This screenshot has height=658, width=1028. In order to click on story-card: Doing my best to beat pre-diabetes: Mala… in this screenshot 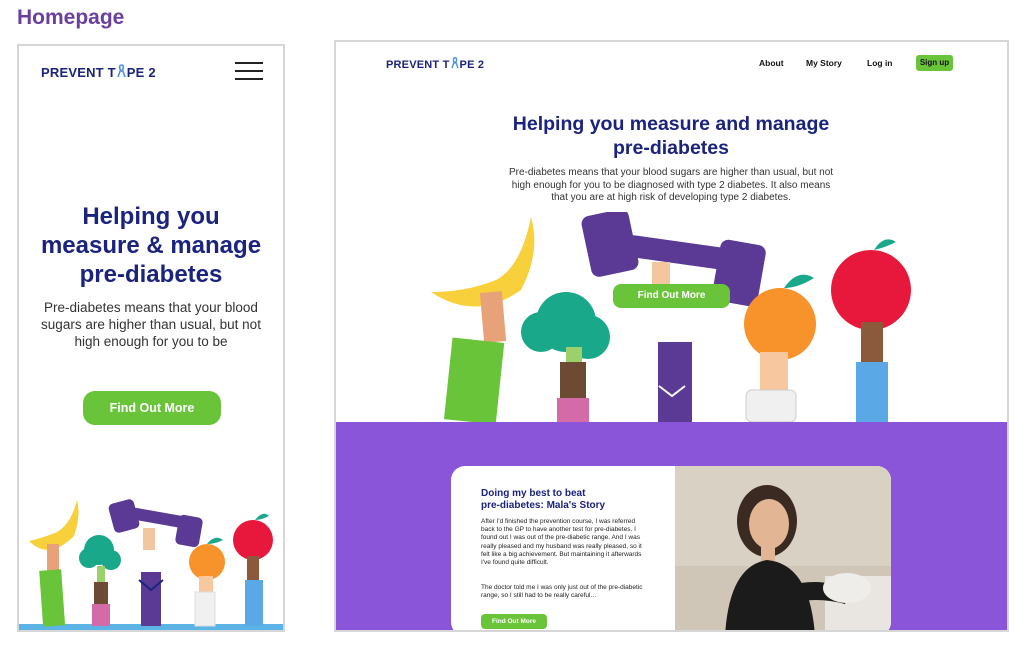, I will do `click(671, 548)`.